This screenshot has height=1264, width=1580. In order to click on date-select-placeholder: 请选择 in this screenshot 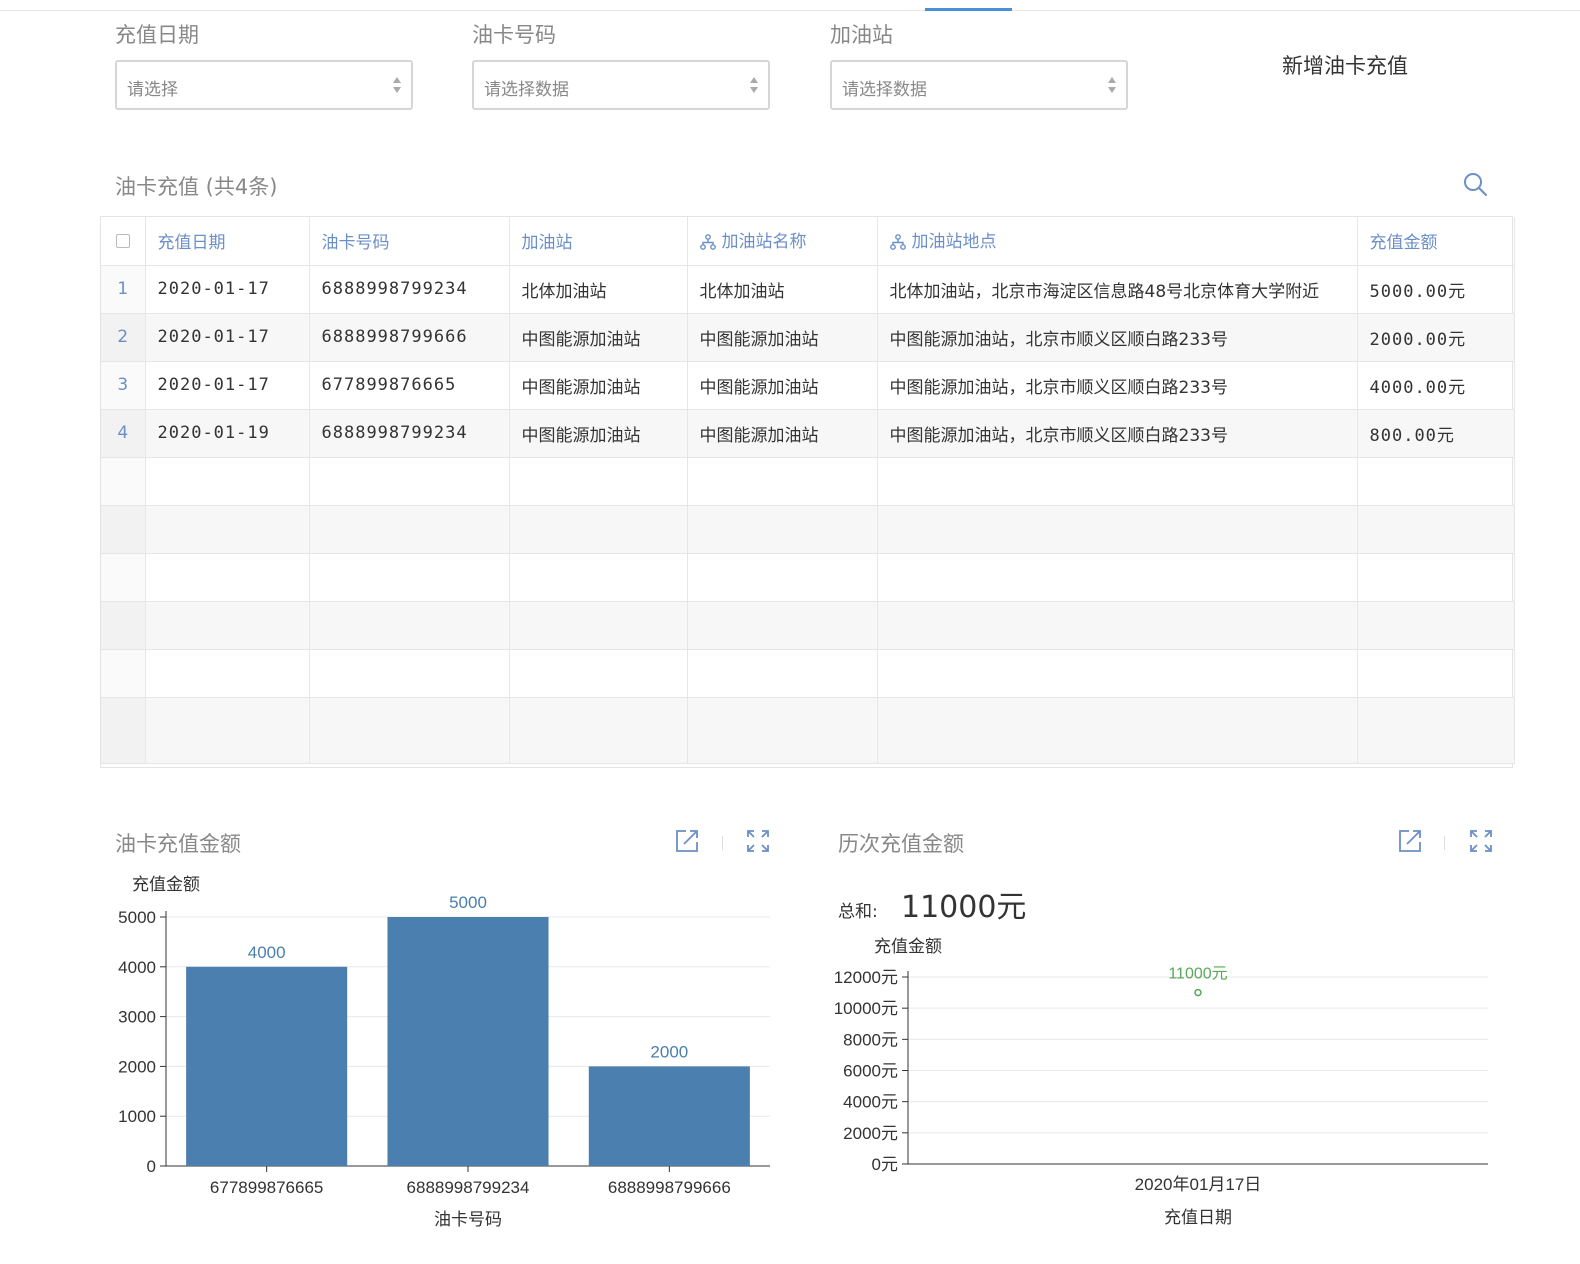, I will do `click(152, 90)`.